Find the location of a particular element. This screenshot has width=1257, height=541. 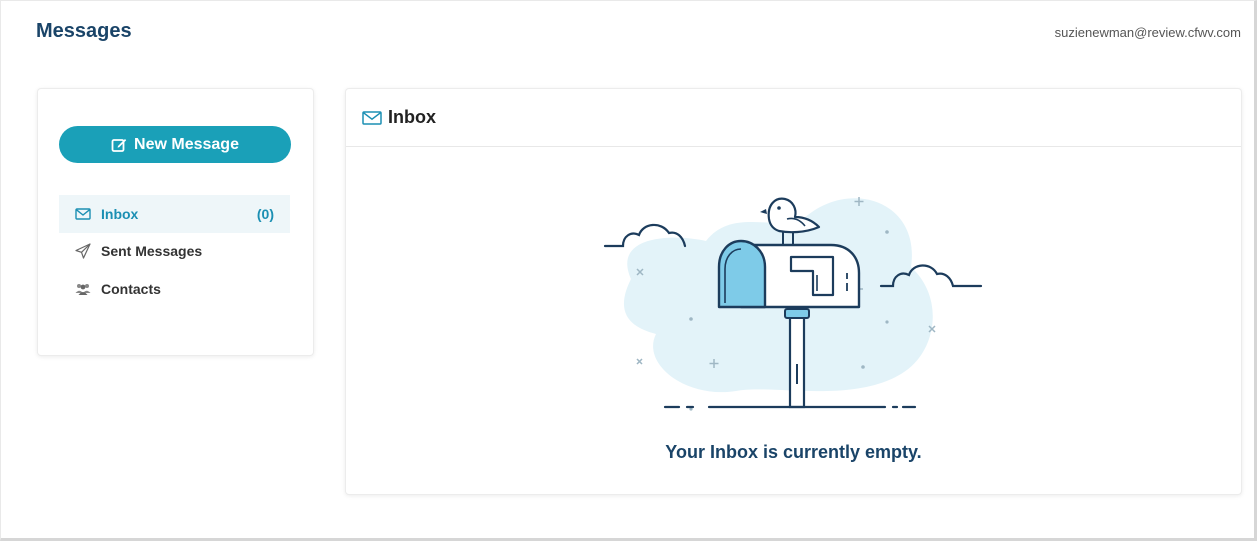

sidebar-item-label: Sent Messages is located at coordinates (152, 251).